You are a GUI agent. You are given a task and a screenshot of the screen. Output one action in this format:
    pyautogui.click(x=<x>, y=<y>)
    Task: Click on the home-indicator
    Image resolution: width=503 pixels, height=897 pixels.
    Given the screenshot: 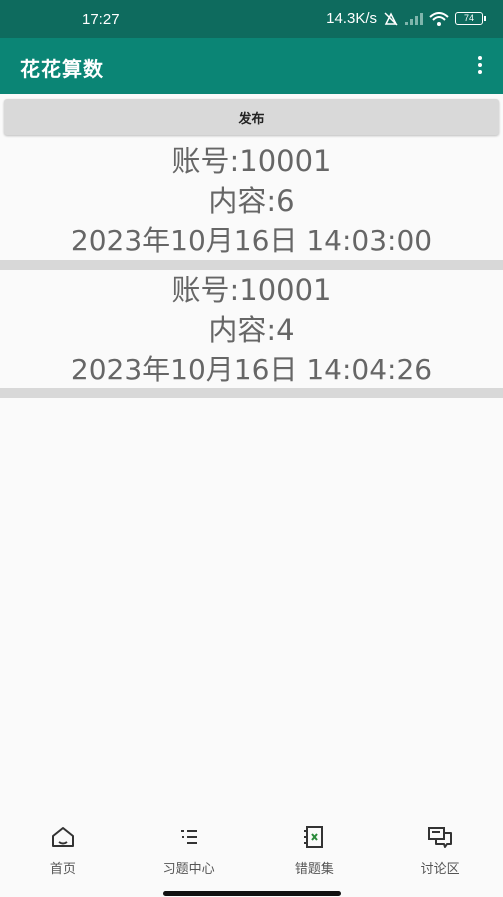 What is the action you would take?
    pyautogui.click(x=252, y=893)
    